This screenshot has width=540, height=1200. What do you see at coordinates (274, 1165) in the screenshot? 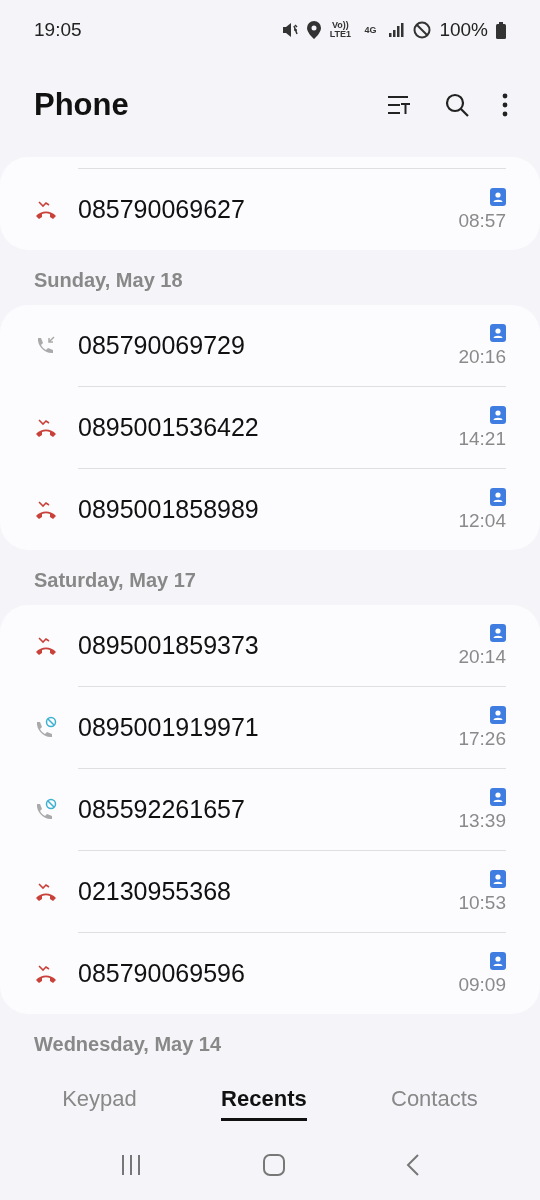
I see `home-icon` at bounding box center [274, 1165].